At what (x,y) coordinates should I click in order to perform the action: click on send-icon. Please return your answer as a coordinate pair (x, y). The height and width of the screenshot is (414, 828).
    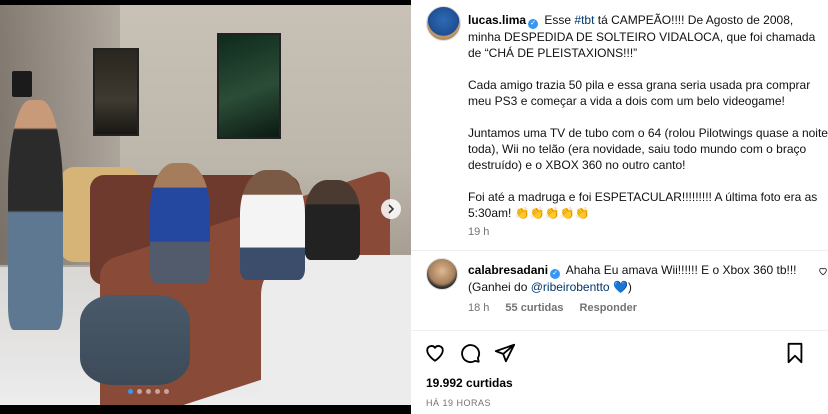
    Looking at the image, I should click on (505, 353).